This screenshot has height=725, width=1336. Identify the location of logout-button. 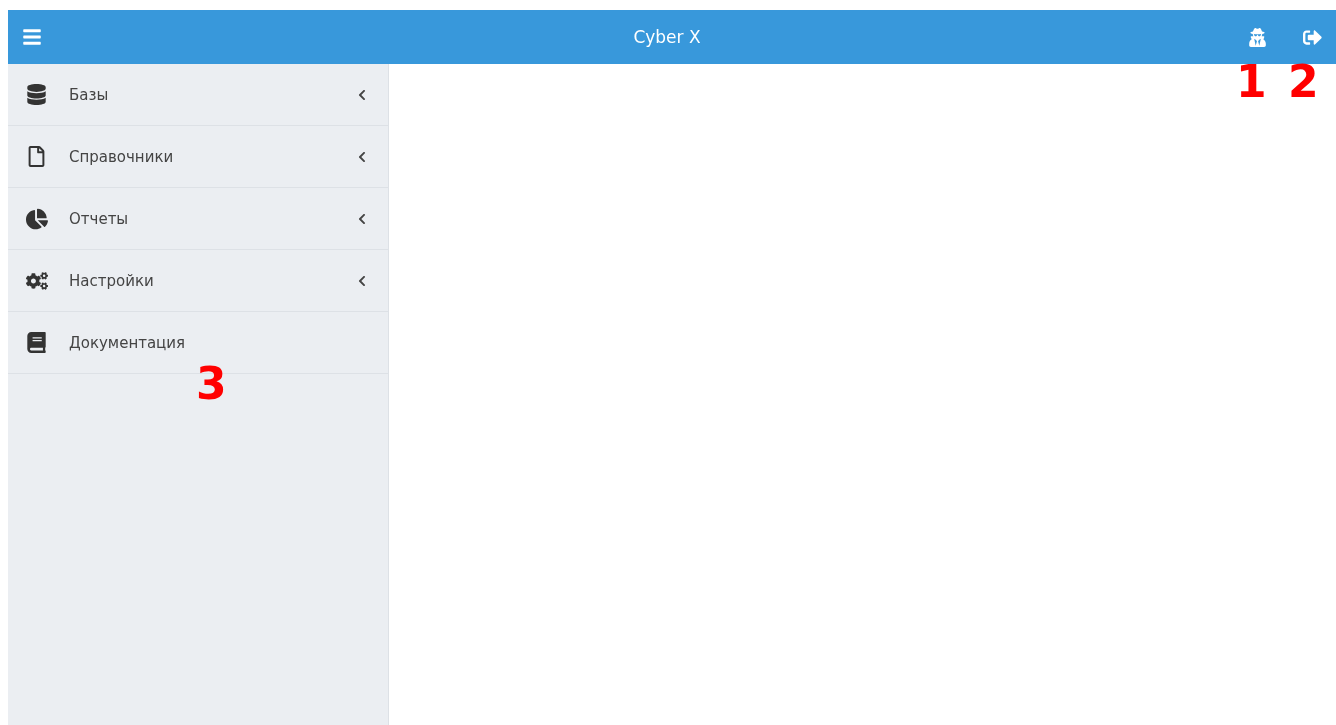
(1312, 37).